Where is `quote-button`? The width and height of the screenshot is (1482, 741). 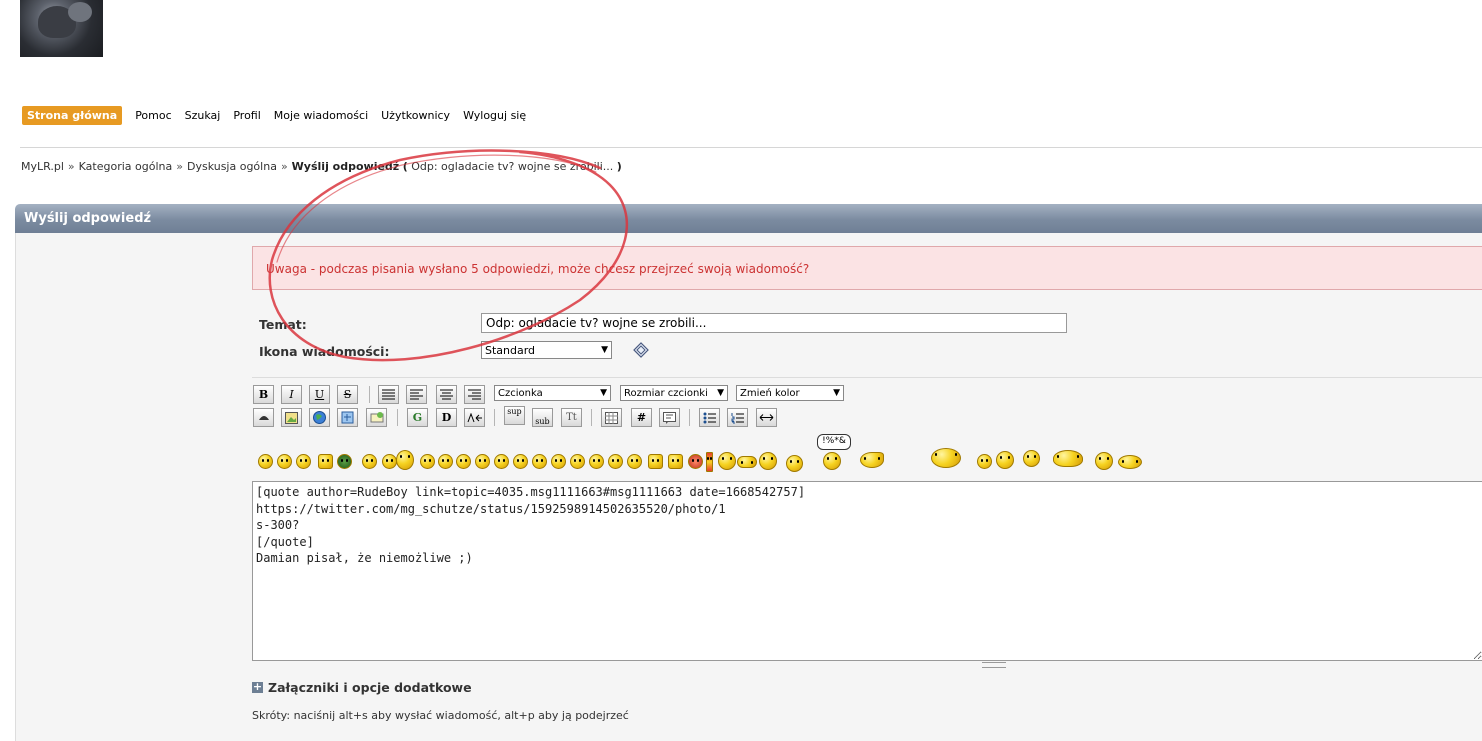 quote-button is located at coordinates (669, 417).